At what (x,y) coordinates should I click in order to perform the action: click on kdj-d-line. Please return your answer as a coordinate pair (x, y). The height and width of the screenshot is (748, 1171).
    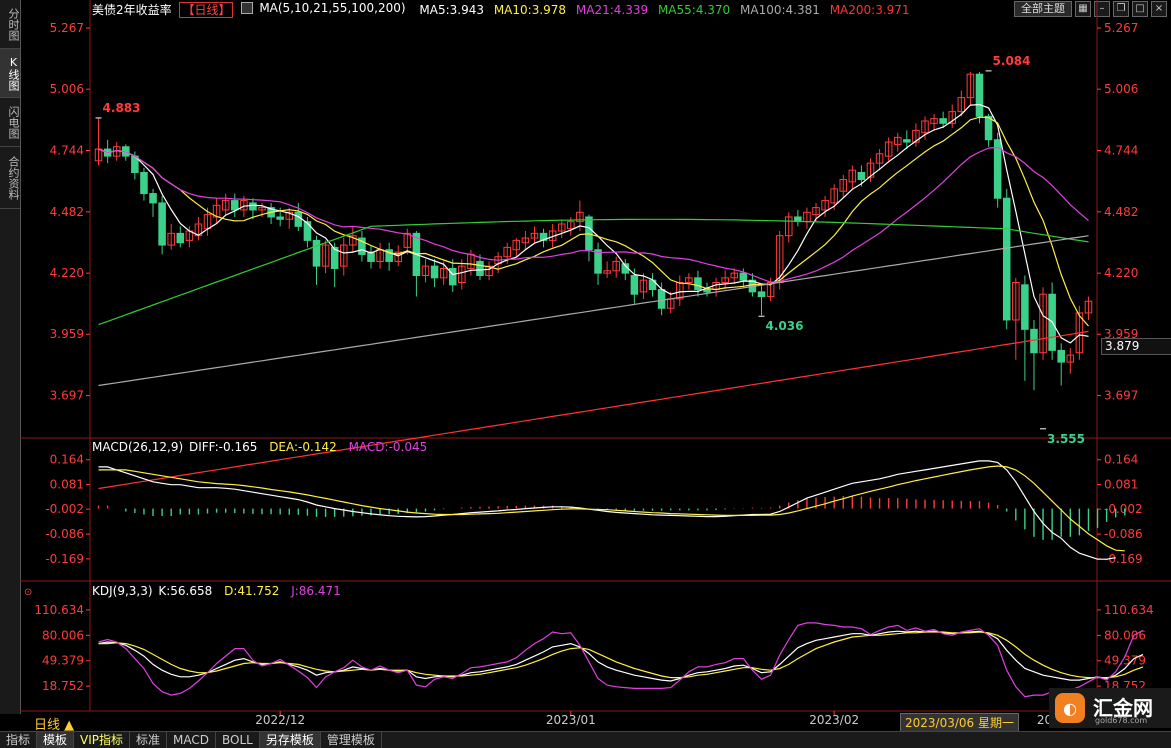
    Looking at the image, I should click on (621, 655).